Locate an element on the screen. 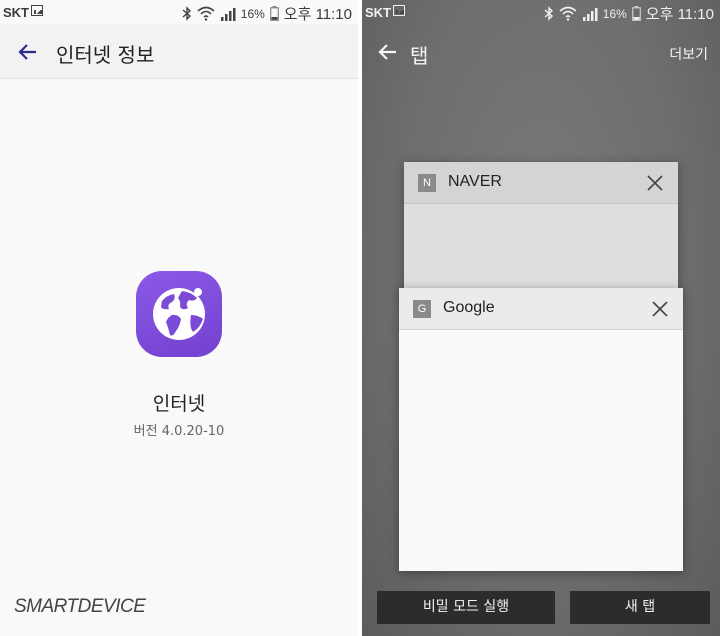 The width and height of the screenshot is (720, 636). page-title: 탭 is located at coordinates (419, 56).